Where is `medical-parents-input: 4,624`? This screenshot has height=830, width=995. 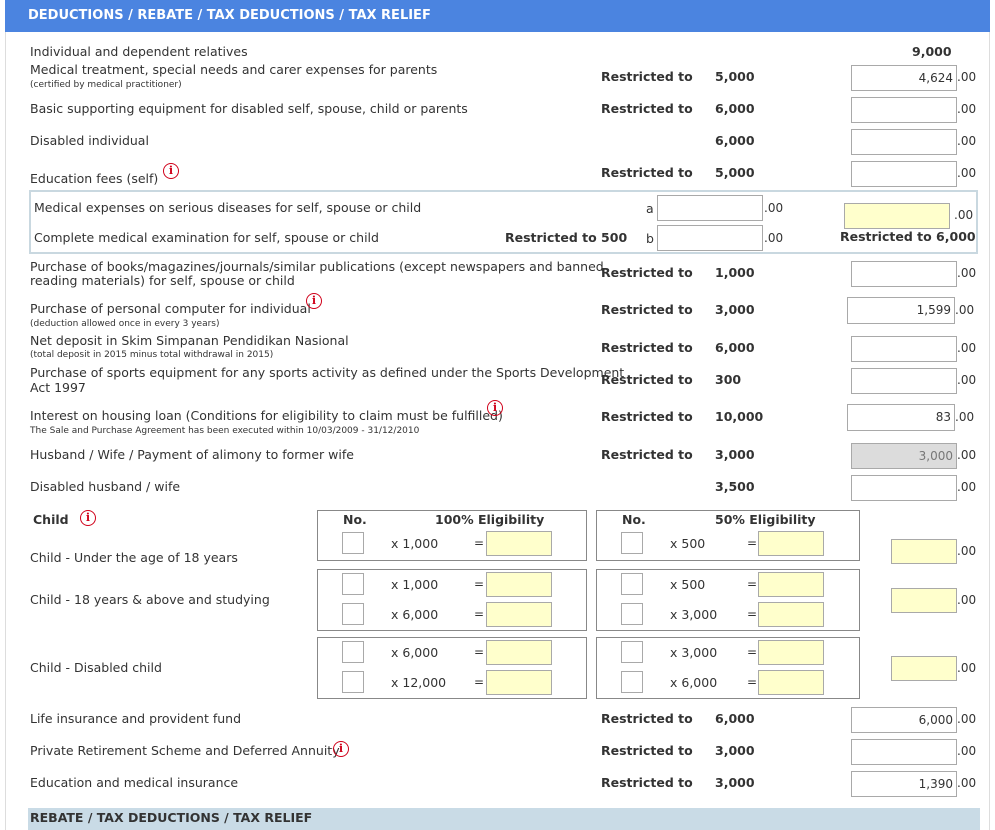 medical-parents-input: 4,624 is located at coordinates (904, 78).